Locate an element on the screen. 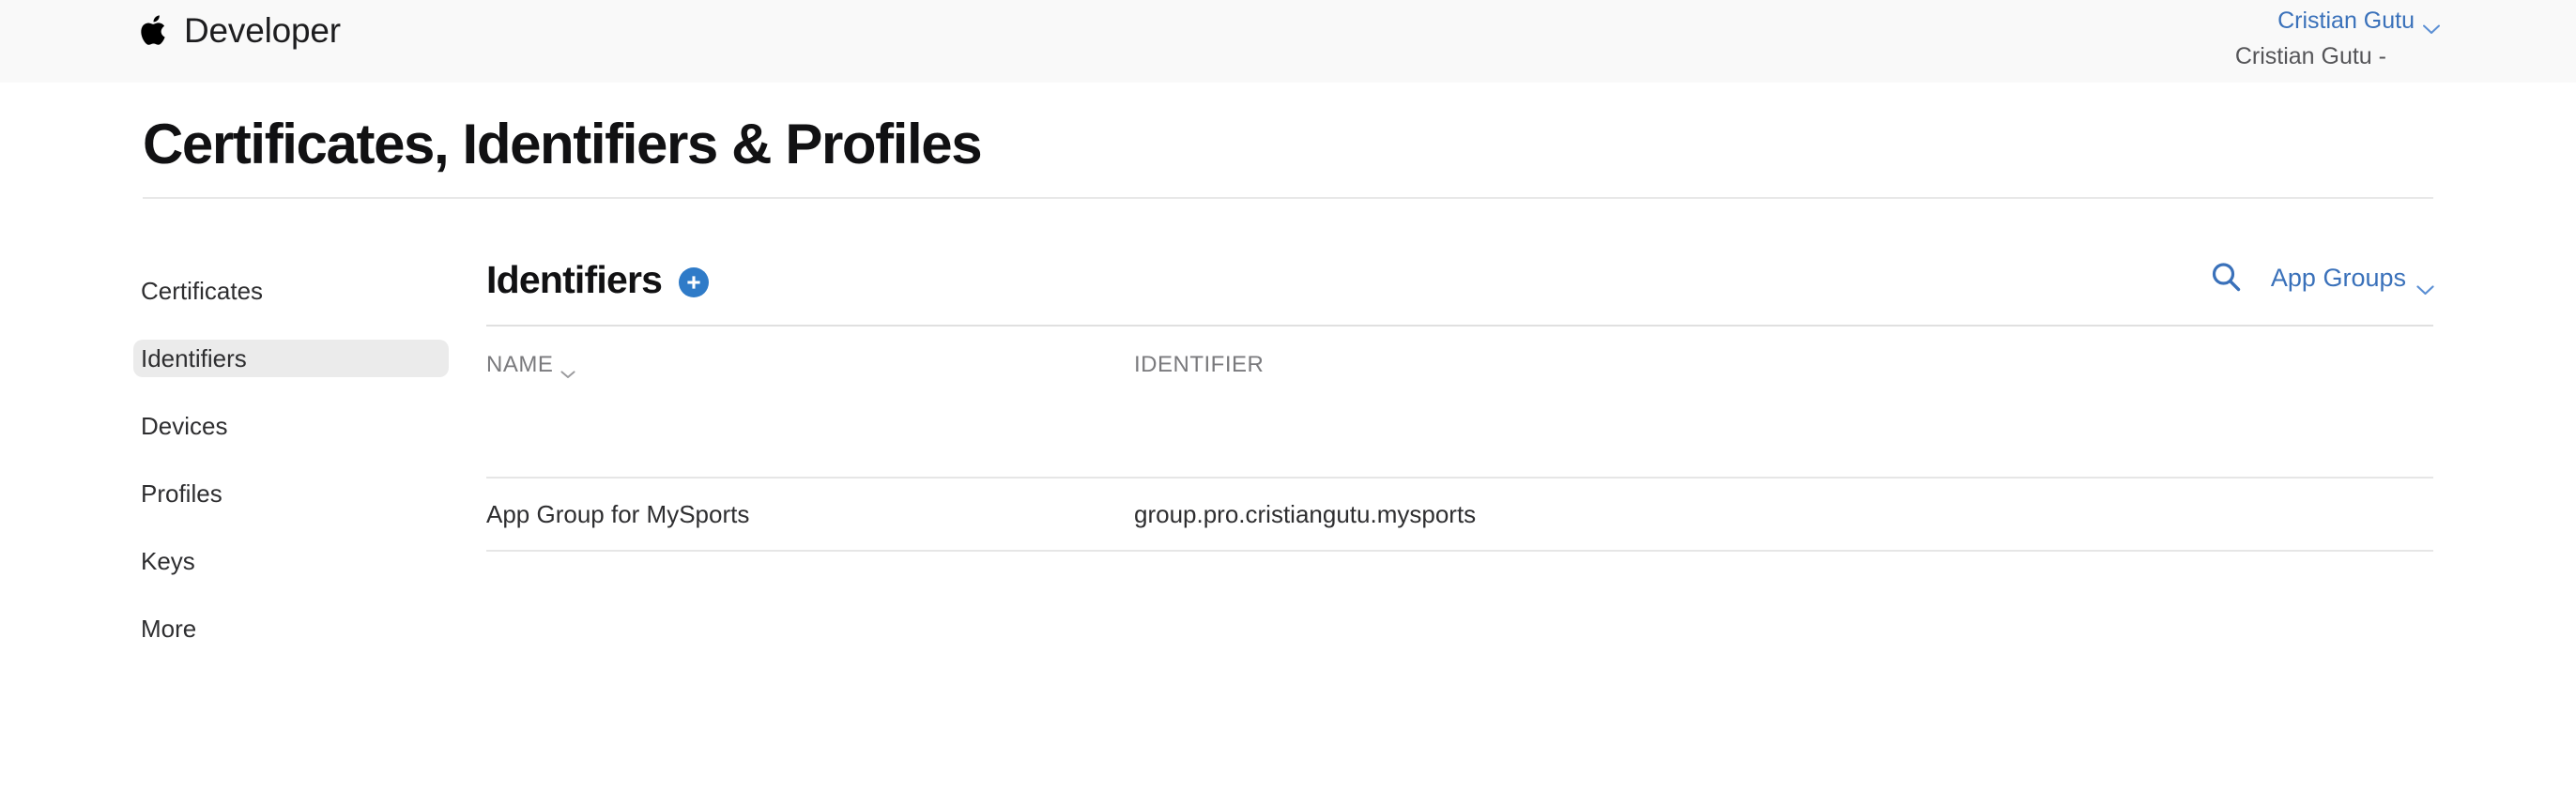 This screenshot has width=2576, height=790. column-header-label: NAME is located at coordinates (520, 364).